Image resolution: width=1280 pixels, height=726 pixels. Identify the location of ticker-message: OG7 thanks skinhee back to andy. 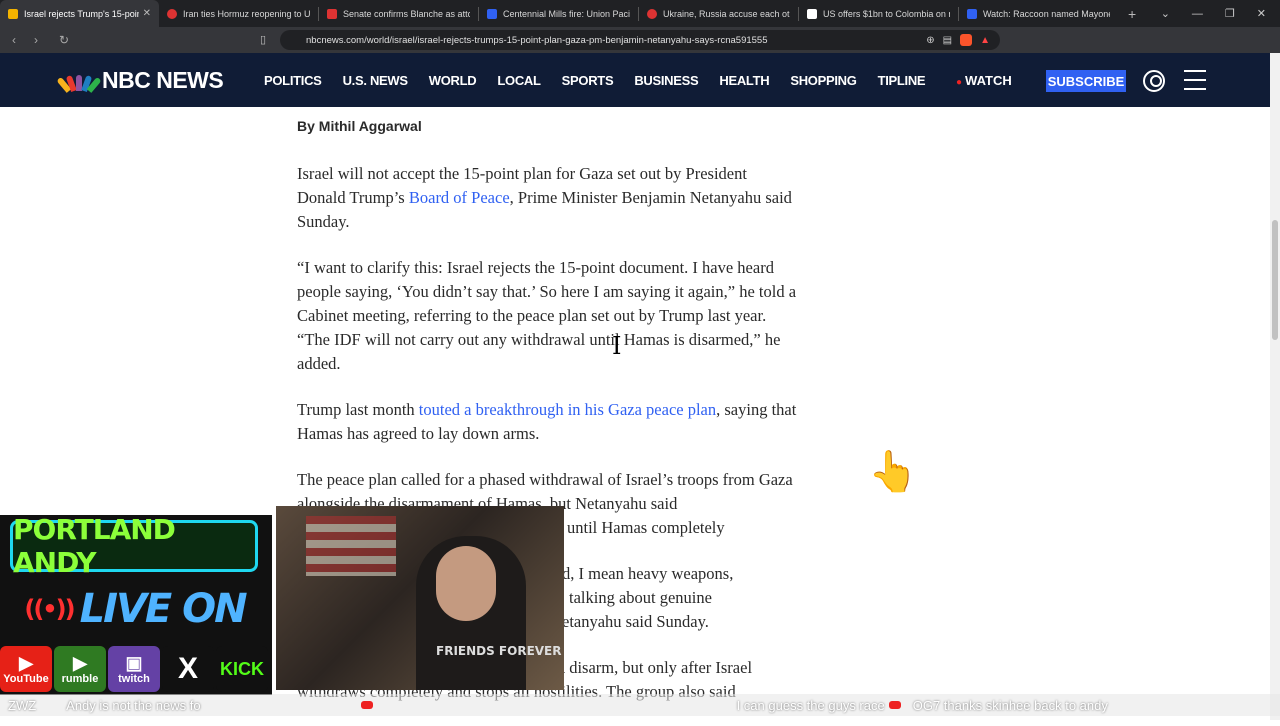
(1010, 705).